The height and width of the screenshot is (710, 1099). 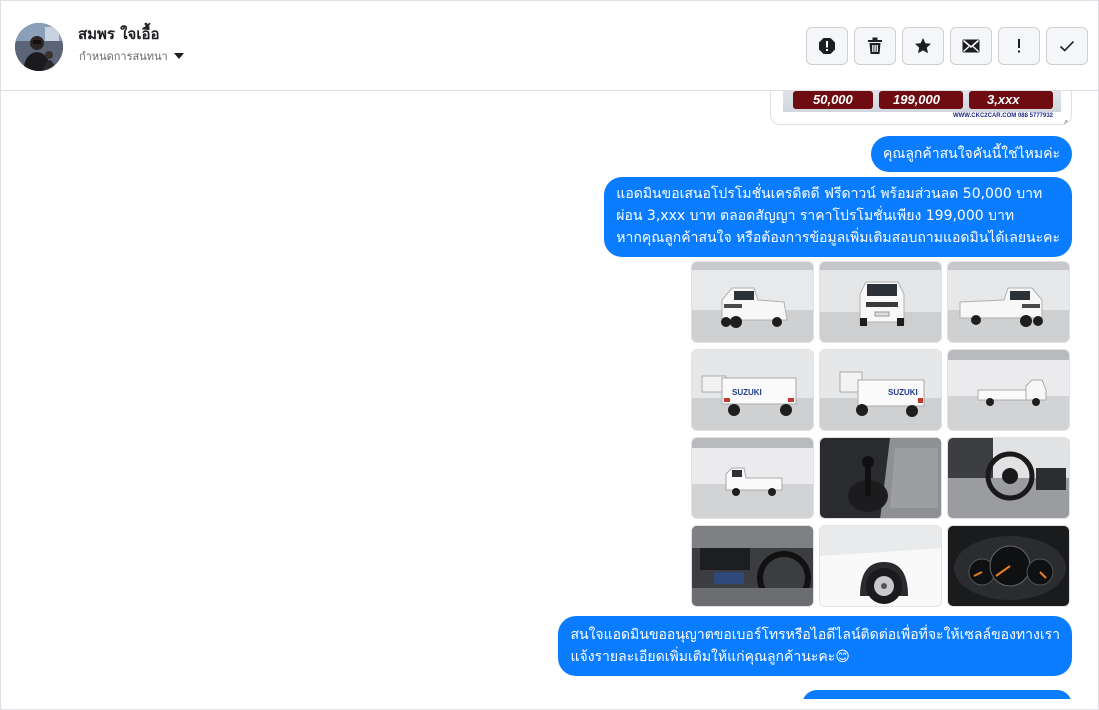 I want to click on check-icon, so click(x=1067, y=46).